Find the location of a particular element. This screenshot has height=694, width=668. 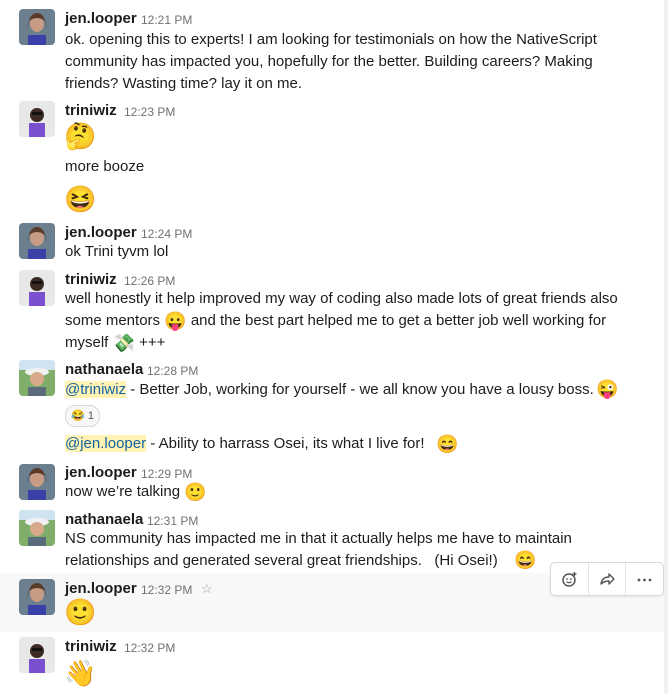

timestamp: 12:29 PM is located at coordinates (166, 474).